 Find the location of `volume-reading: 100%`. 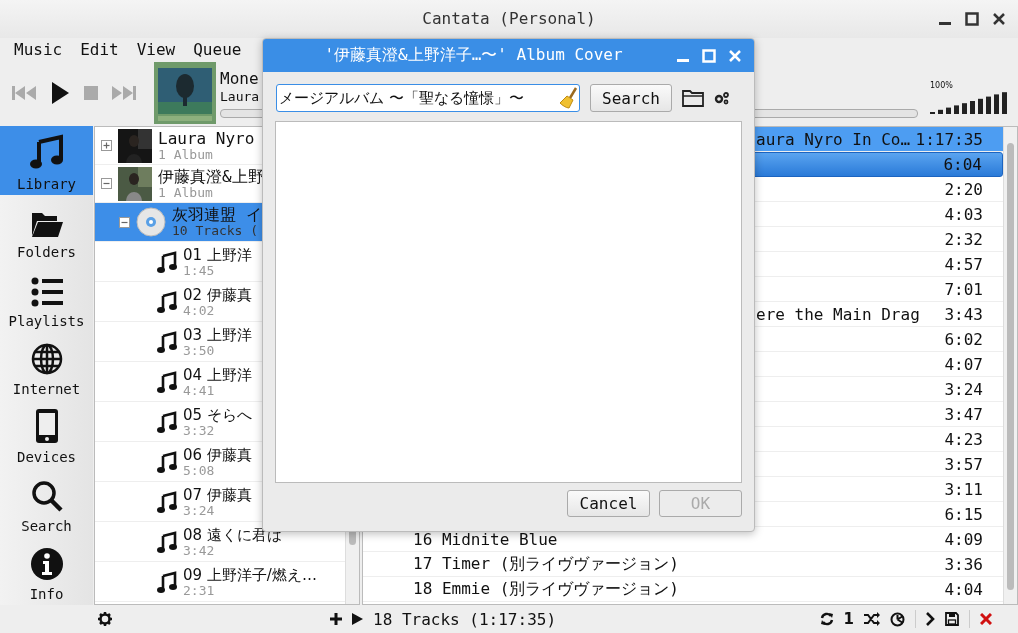

volume-reading: 100% is located at coordinates (941, 86).